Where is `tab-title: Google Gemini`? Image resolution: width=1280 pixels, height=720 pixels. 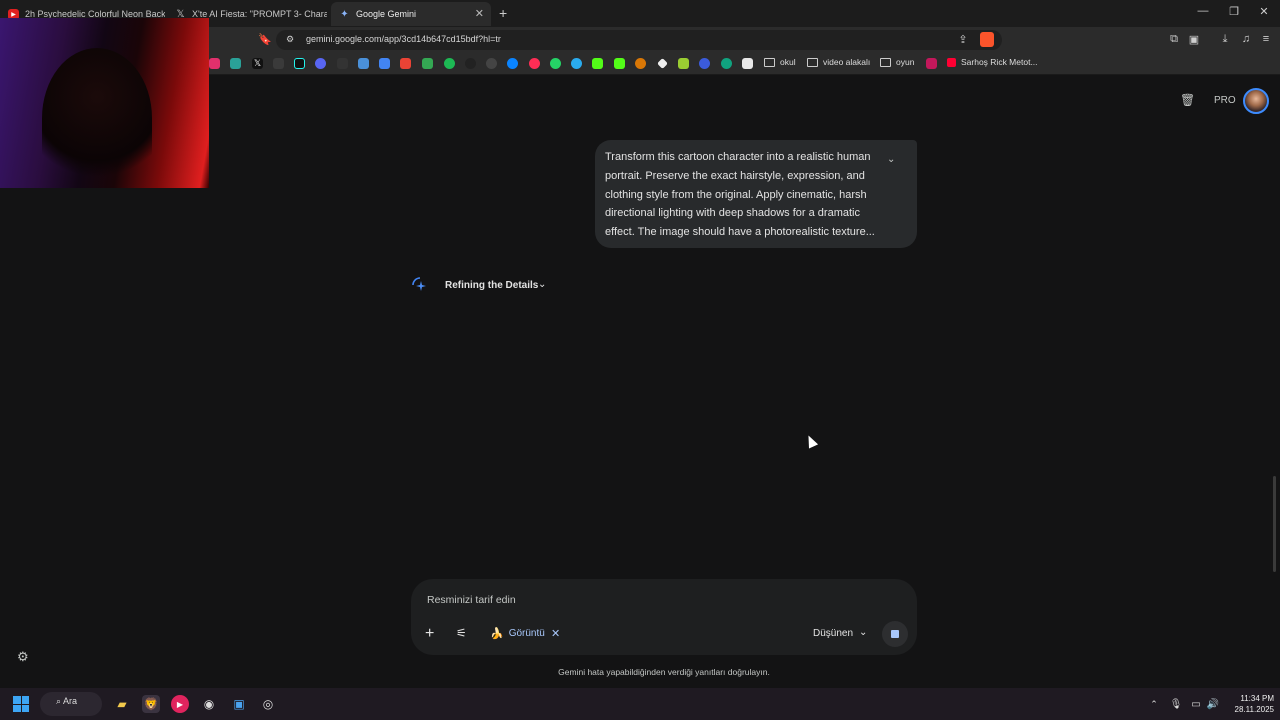
tab-title: Google Gemini is located at coordinates (386, 14).